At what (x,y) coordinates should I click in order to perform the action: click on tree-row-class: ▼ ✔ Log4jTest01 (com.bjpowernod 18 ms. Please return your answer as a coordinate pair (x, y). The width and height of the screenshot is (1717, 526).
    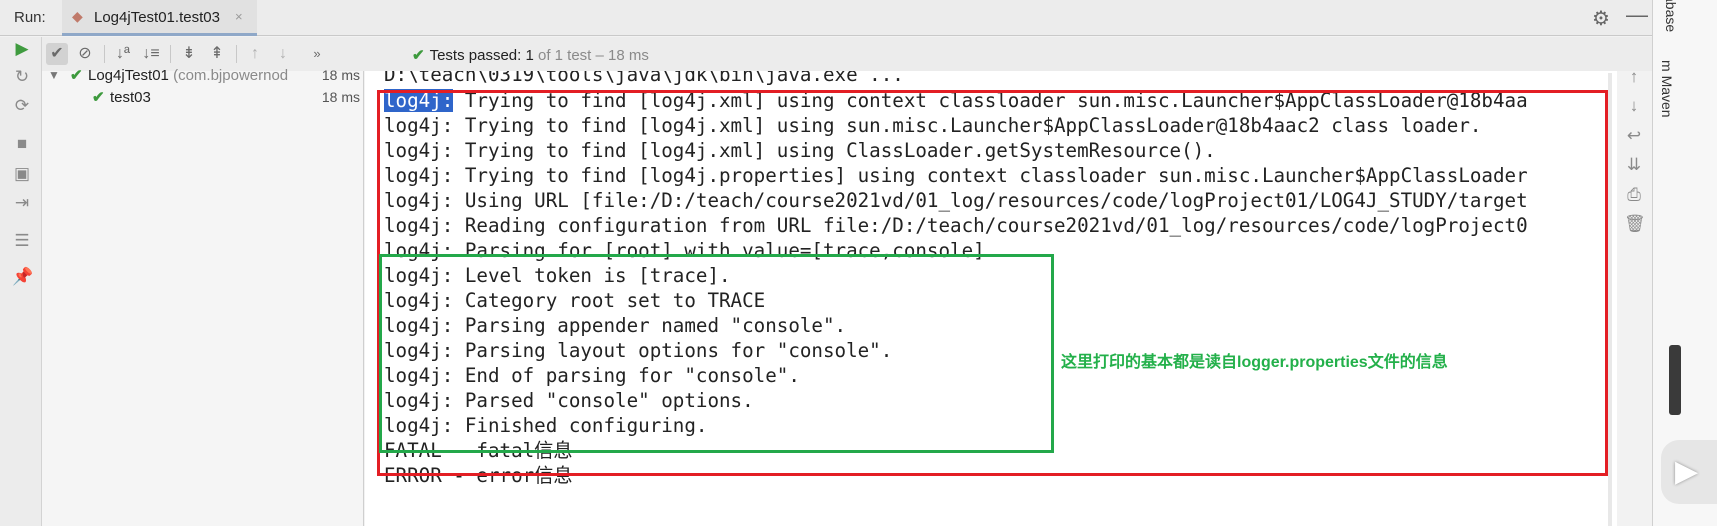
    Looking at the image, I should click on (203, 76).